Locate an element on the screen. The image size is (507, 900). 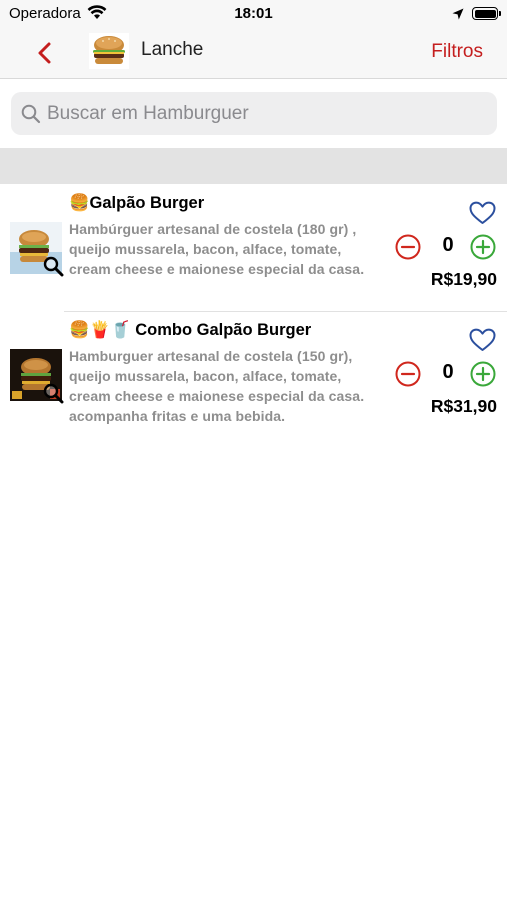
page-title: Lanche is located at coordinates (172, 49).